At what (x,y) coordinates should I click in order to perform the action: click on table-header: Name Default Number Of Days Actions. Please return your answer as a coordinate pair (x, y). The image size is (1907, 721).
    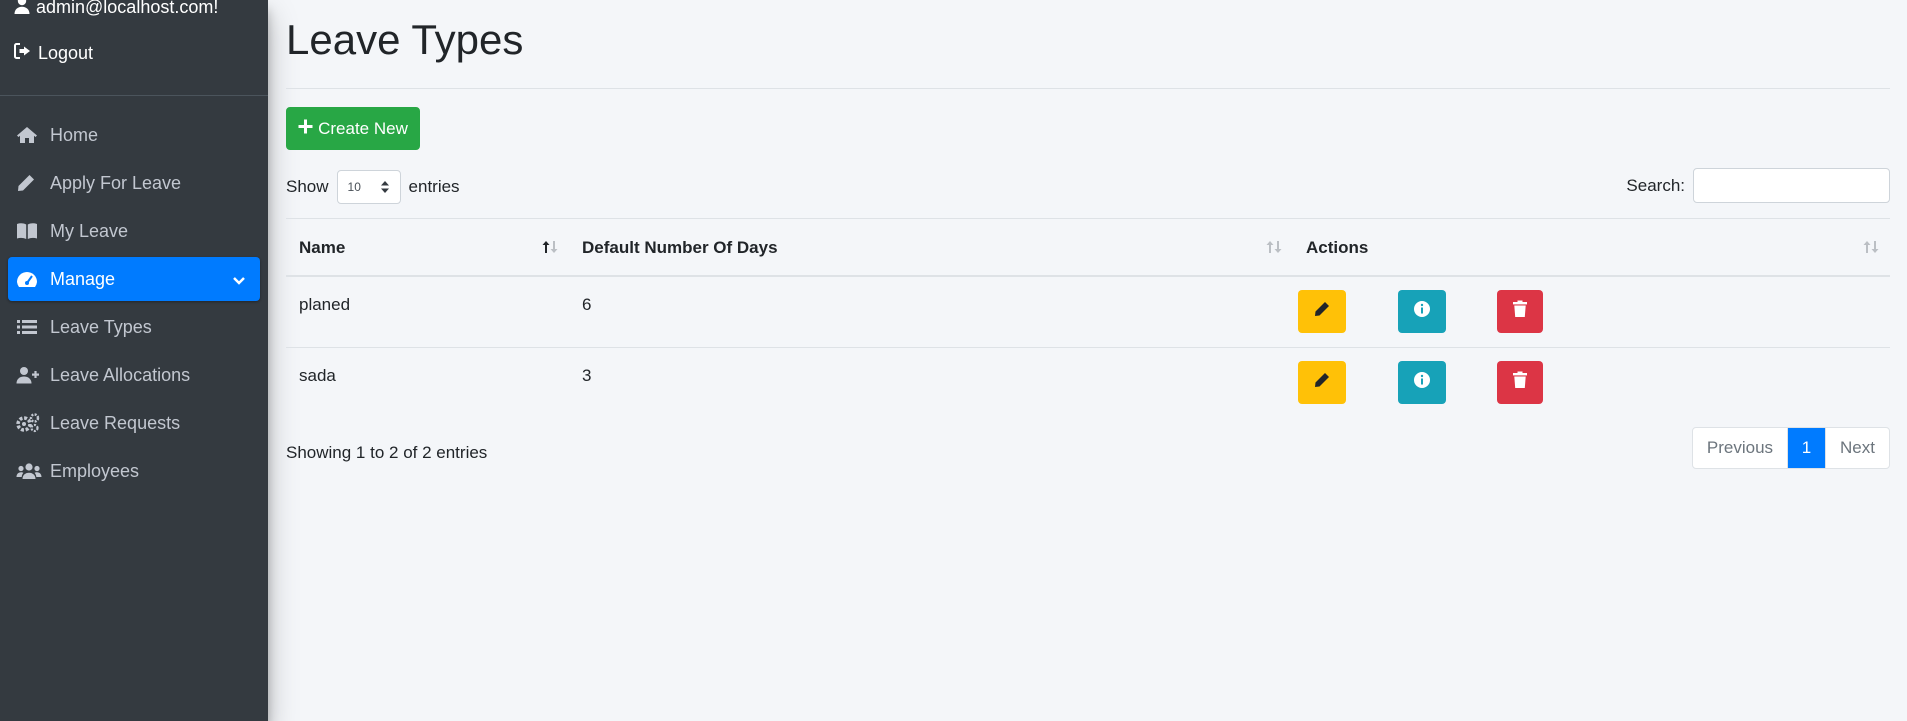
    Looking at the image, I should click on (1088, 247).